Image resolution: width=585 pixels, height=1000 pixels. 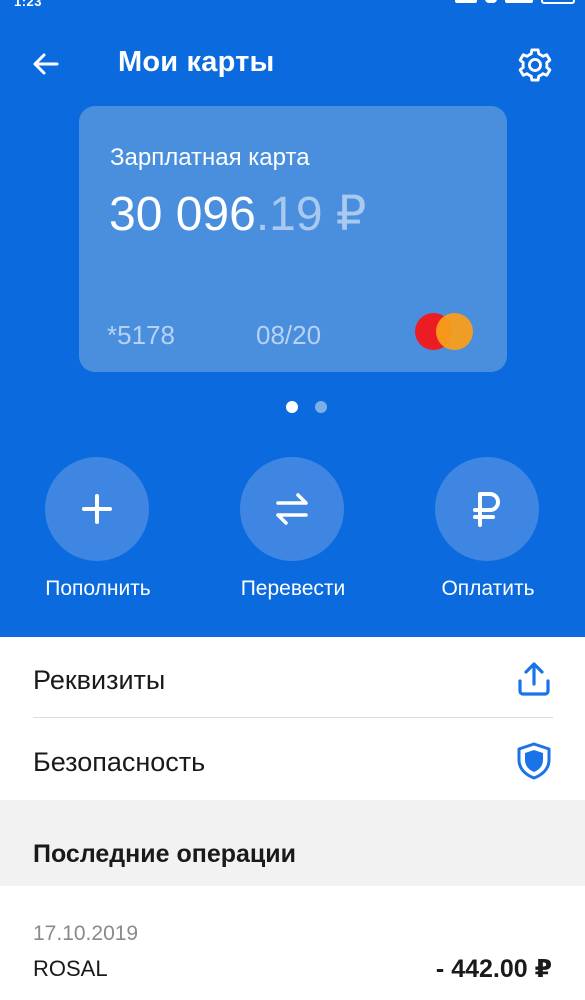 I want to click on card-name: Зарплатная карта, so click(x=210, y=157).